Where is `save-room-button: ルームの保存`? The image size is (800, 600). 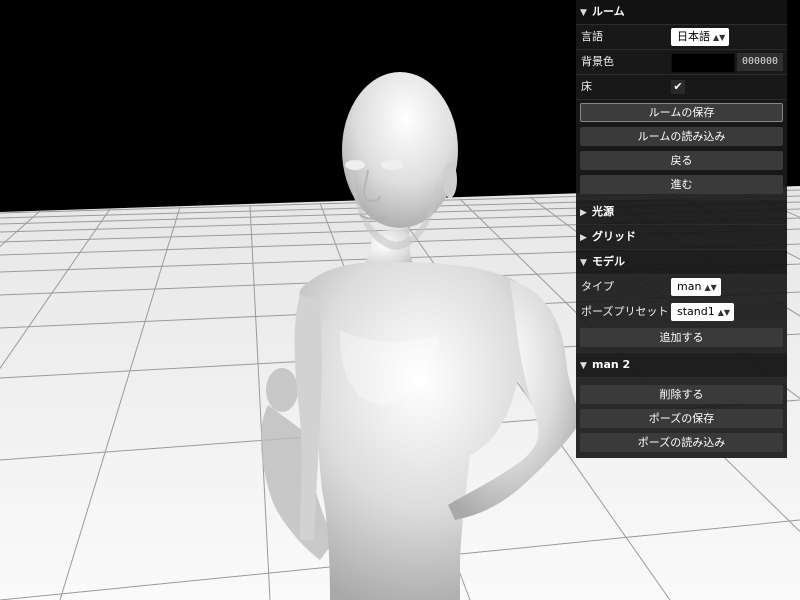 save-room-button: ルームの保存 is located at coordinates (681, 112).